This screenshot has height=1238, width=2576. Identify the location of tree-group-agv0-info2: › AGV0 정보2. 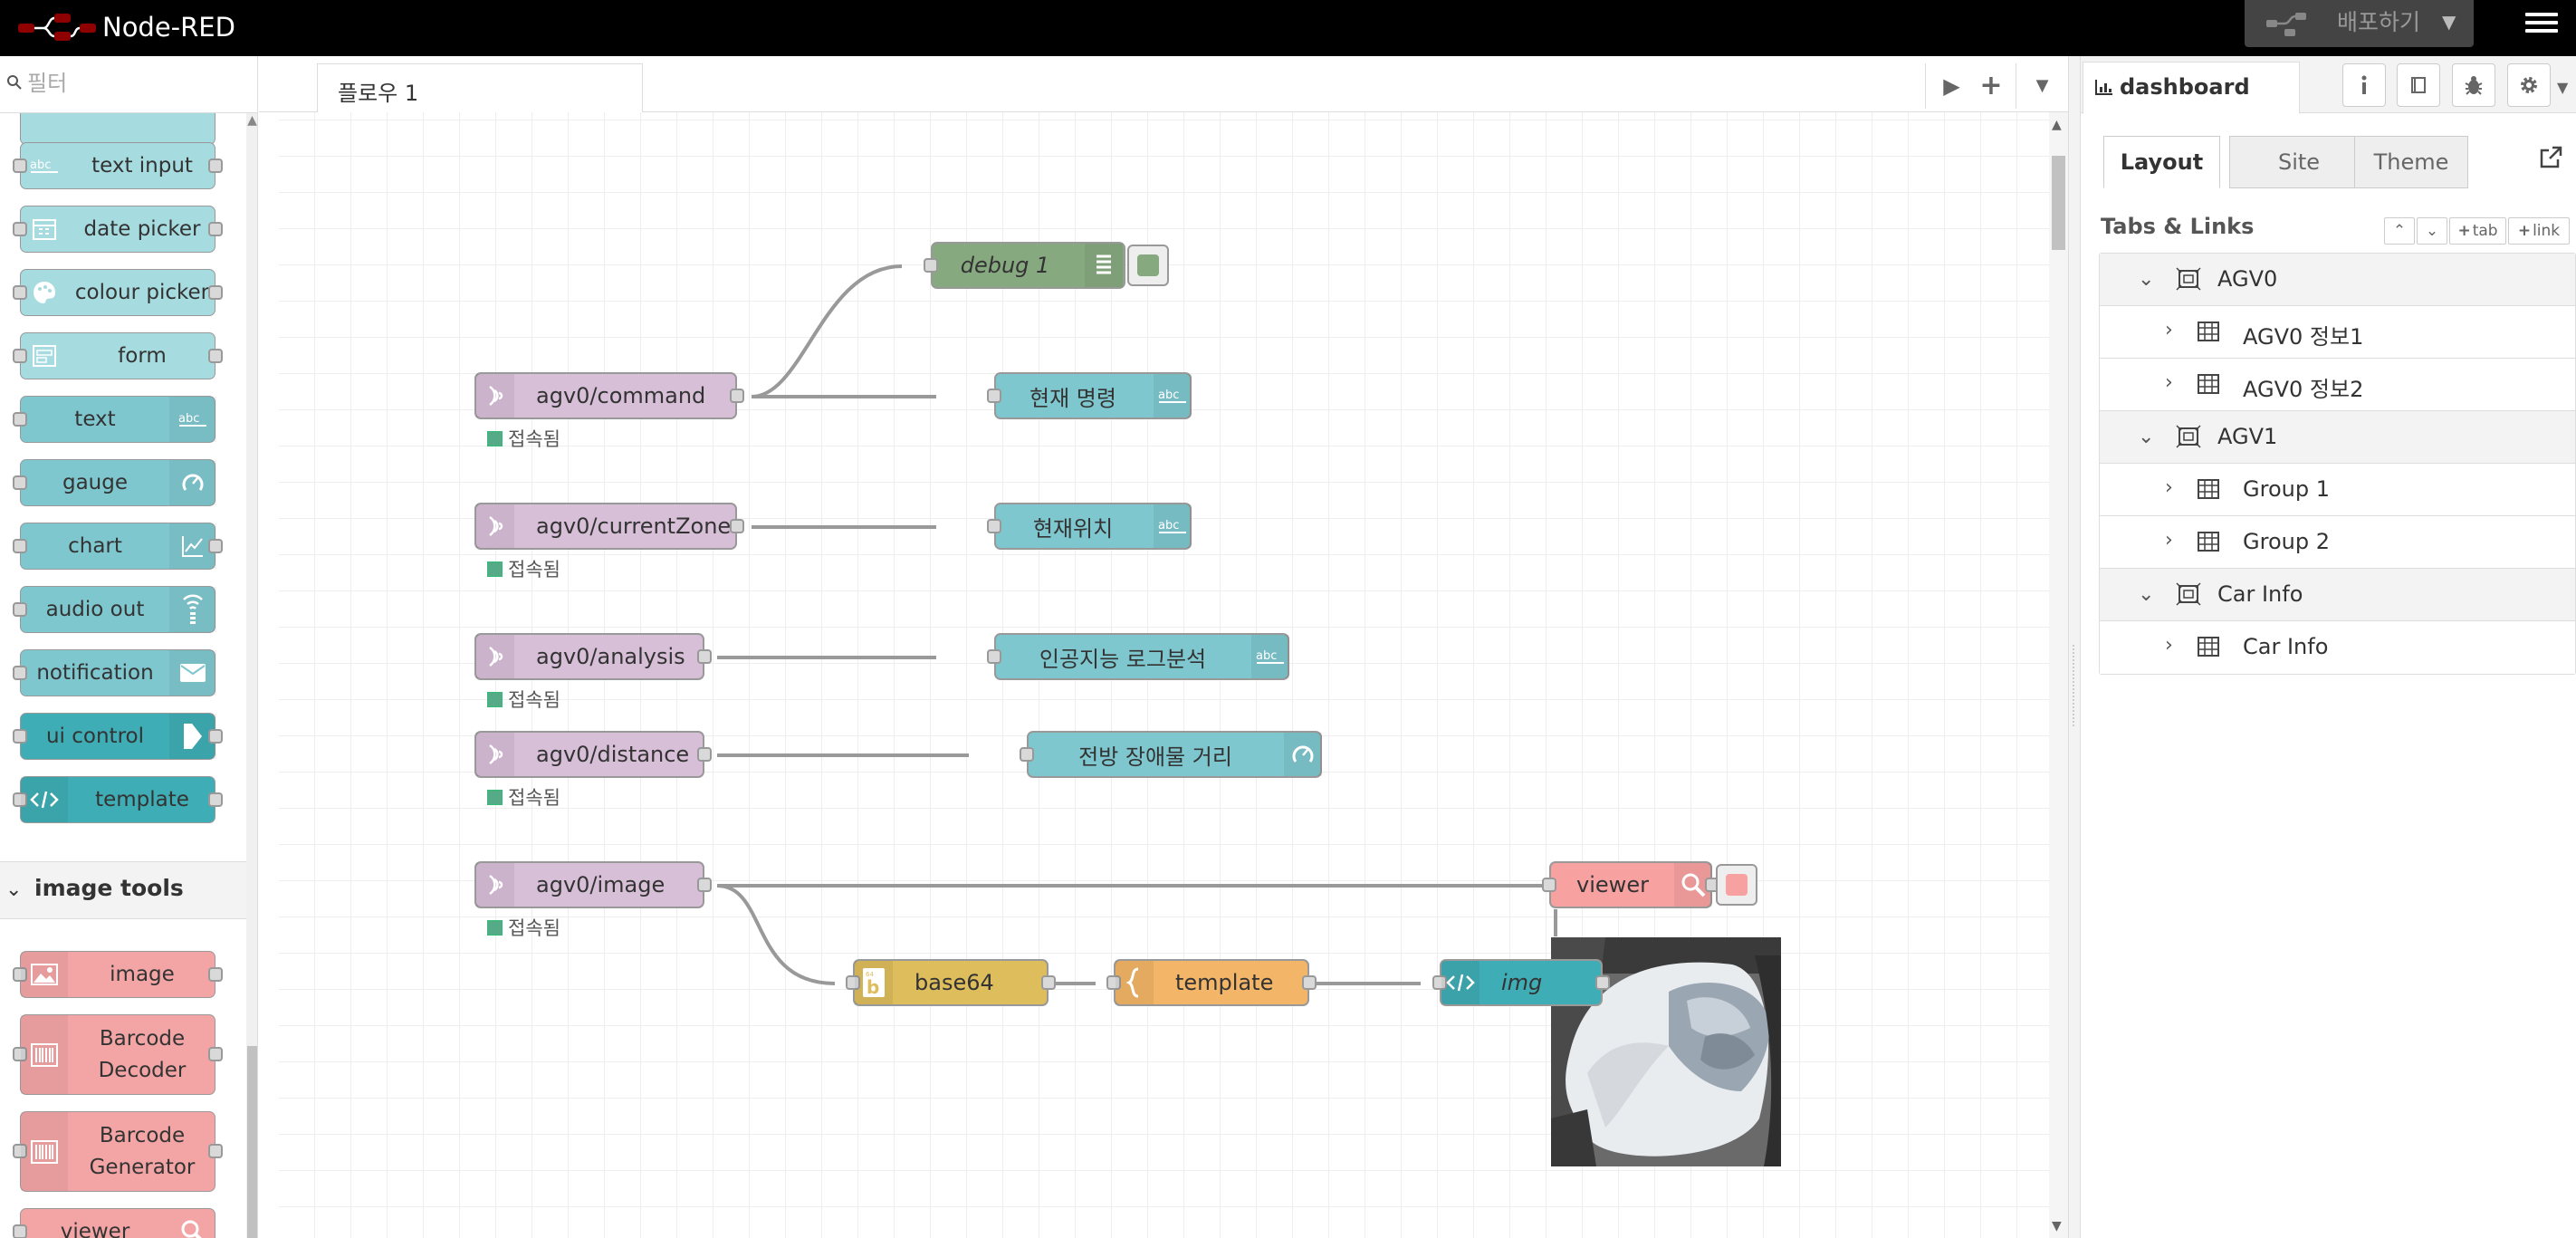
(2337, 385).